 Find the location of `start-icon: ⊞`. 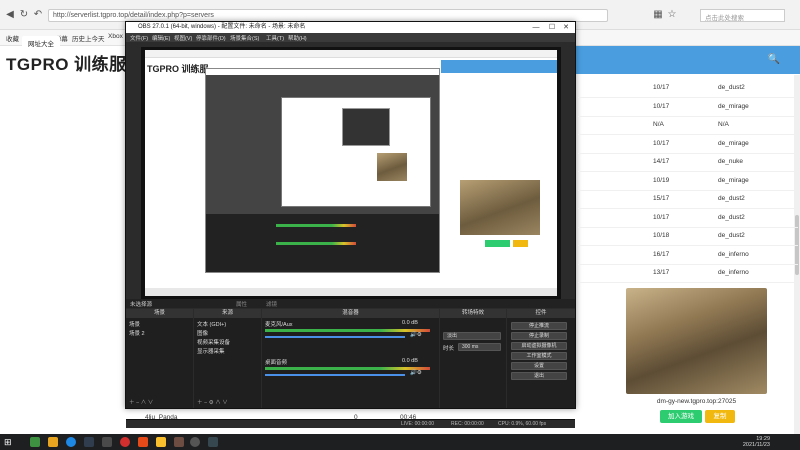

start-icon: ⊞ is located at coordinates (9, 442).